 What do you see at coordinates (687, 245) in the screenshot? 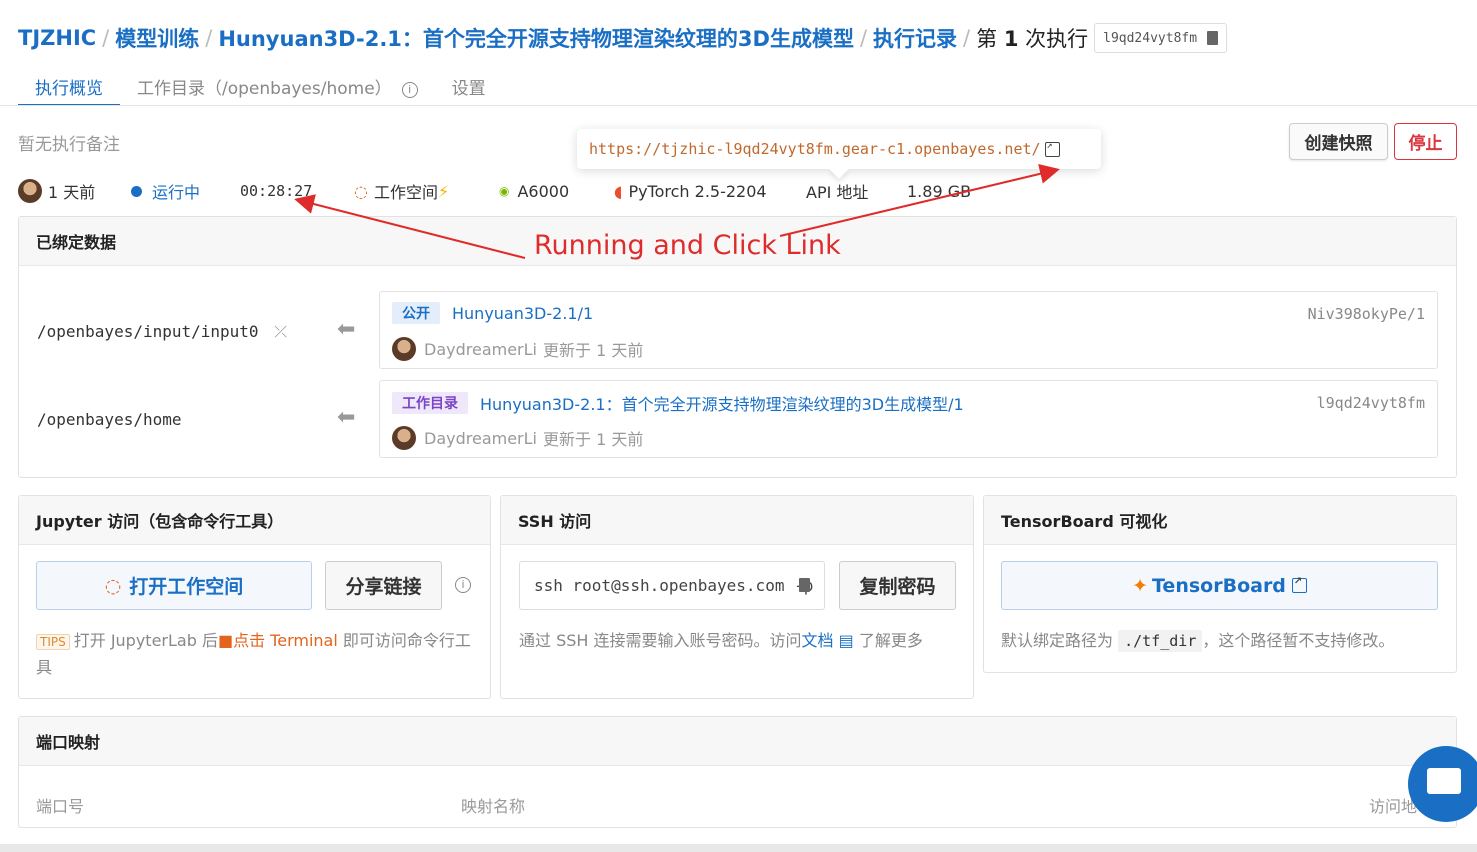
I see `annotation-text: Running and Click Link` at bounding box center [687, 245].